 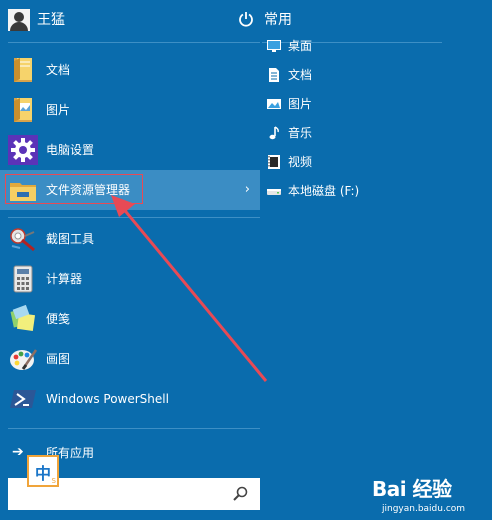 What do you see at coordinates (23, 150) in the screenshot?
I see `settings-gear-icon` at bounding box center [23, 150].